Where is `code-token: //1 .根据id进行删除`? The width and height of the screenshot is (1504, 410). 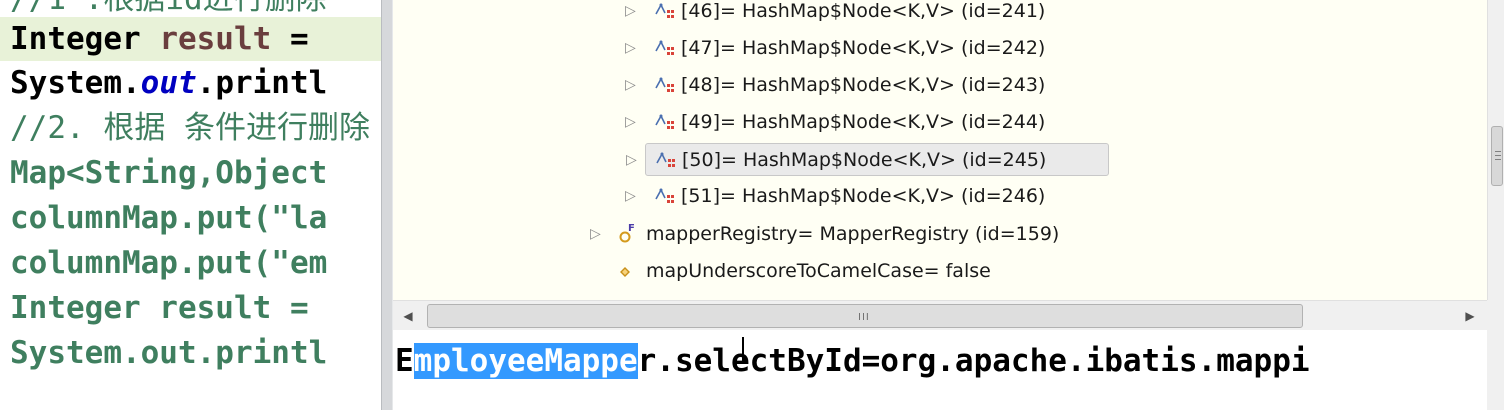 code-token: //1 .根据id进行删除 is located at coordinates (168, 8).